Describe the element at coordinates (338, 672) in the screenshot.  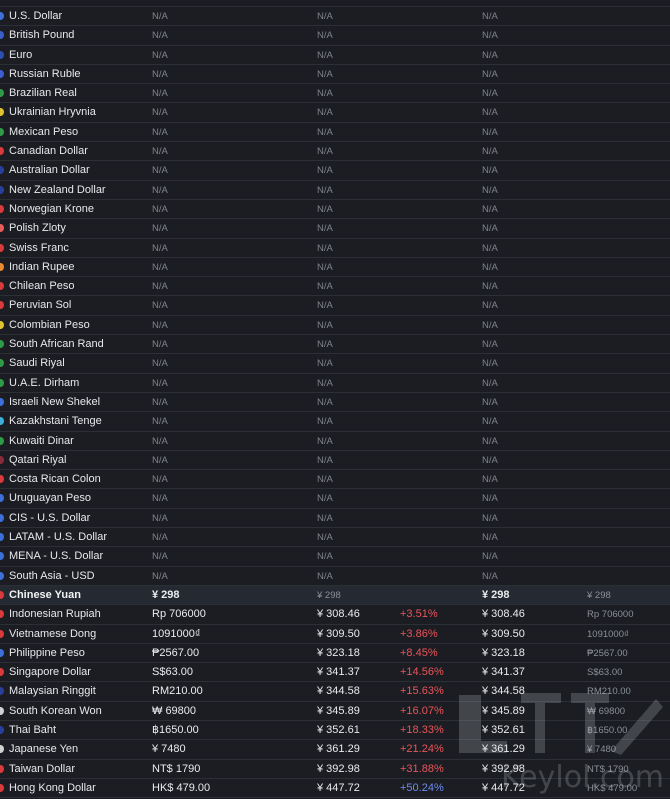
I see `converted-price: ¥ 341.37` at that location.